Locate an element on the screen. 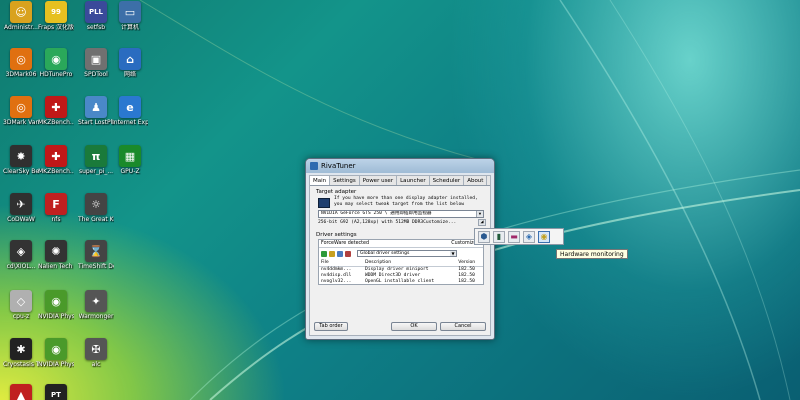 This screenshot has width=800, height=400. desktop-icon: ◎ 3DMark06 is located at coordinates (21, 63).